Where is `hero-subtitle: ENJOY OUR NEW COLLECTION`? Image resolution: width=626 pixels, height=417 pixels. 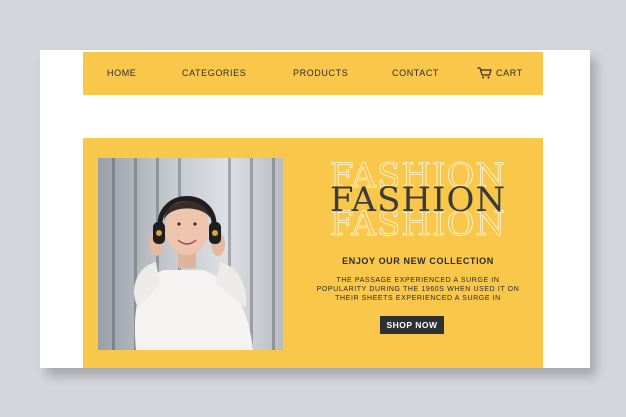
hero-subtitle: ENJOY OUR NEW COLLECTION is located at coordinates (418, 261).